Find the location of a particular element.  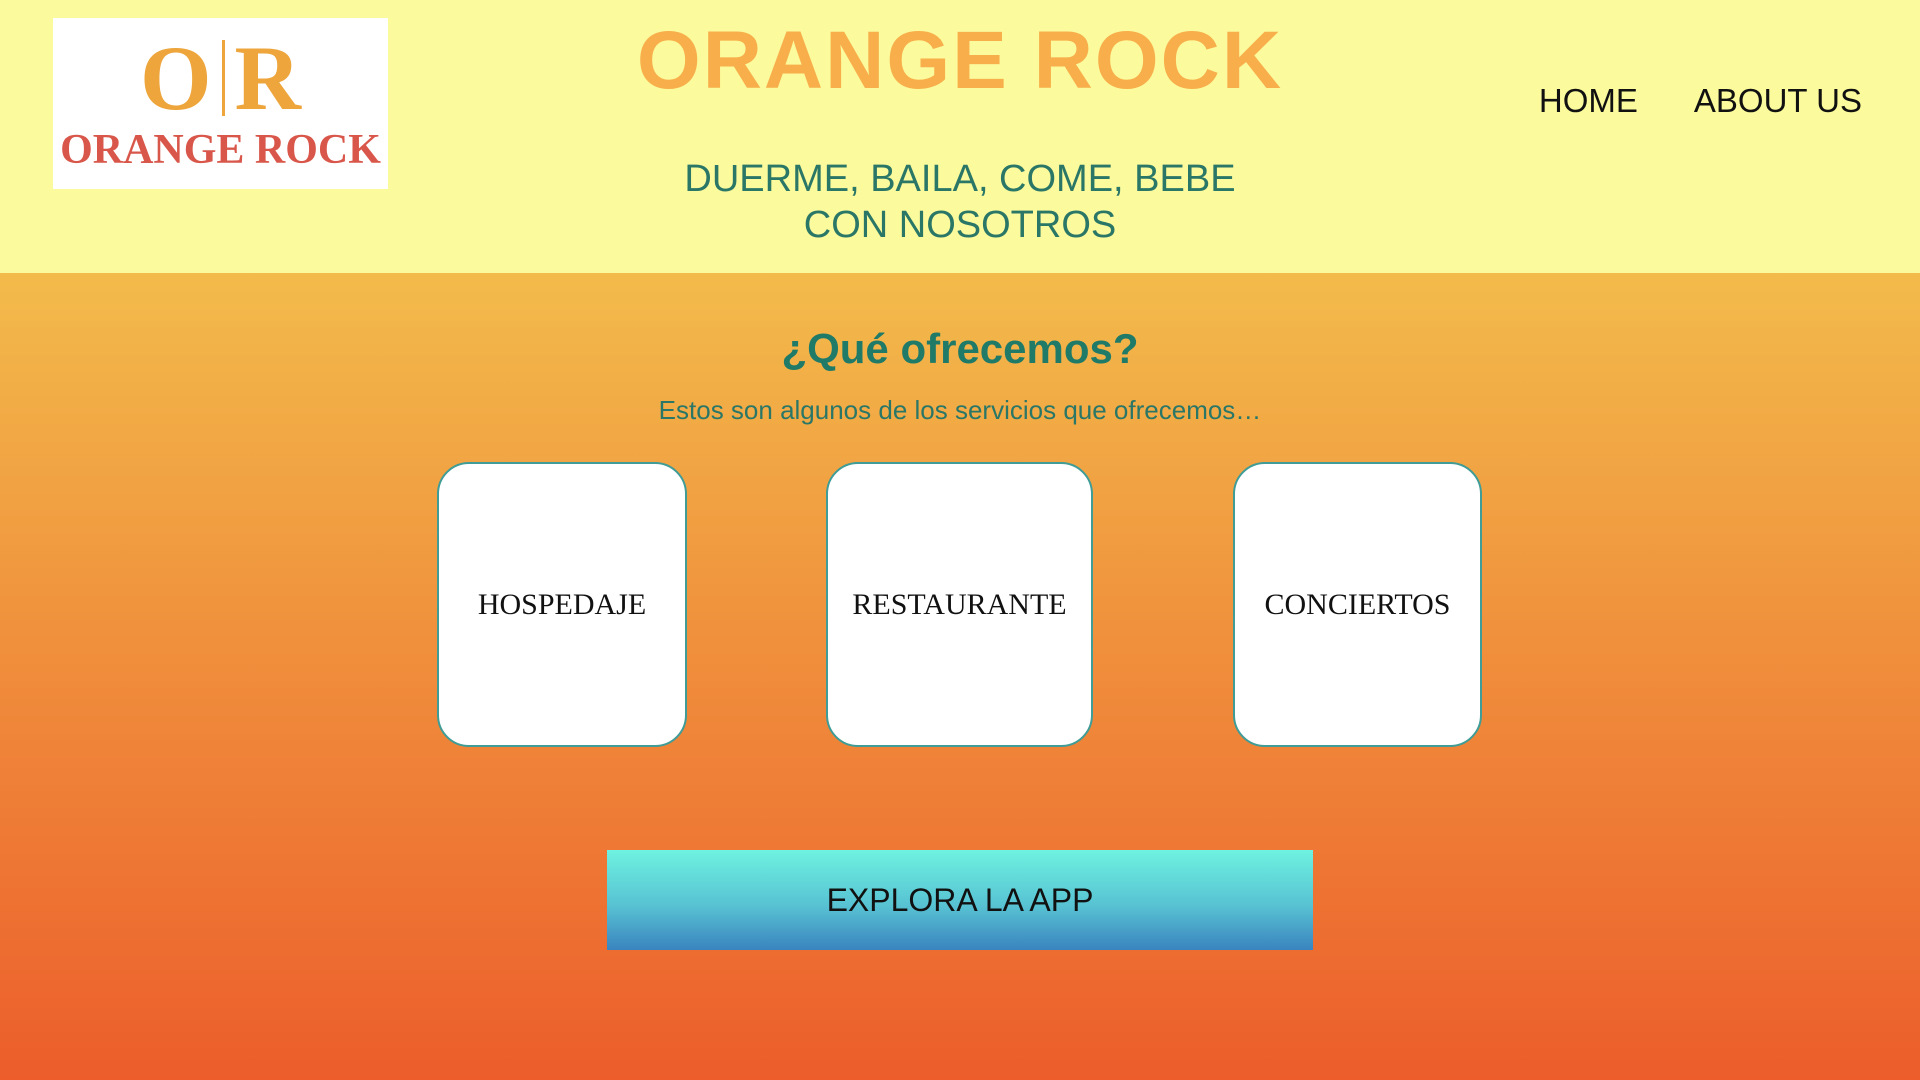

section-title: ¿Qué ofrecemos? is located at coordinates (960, 348).